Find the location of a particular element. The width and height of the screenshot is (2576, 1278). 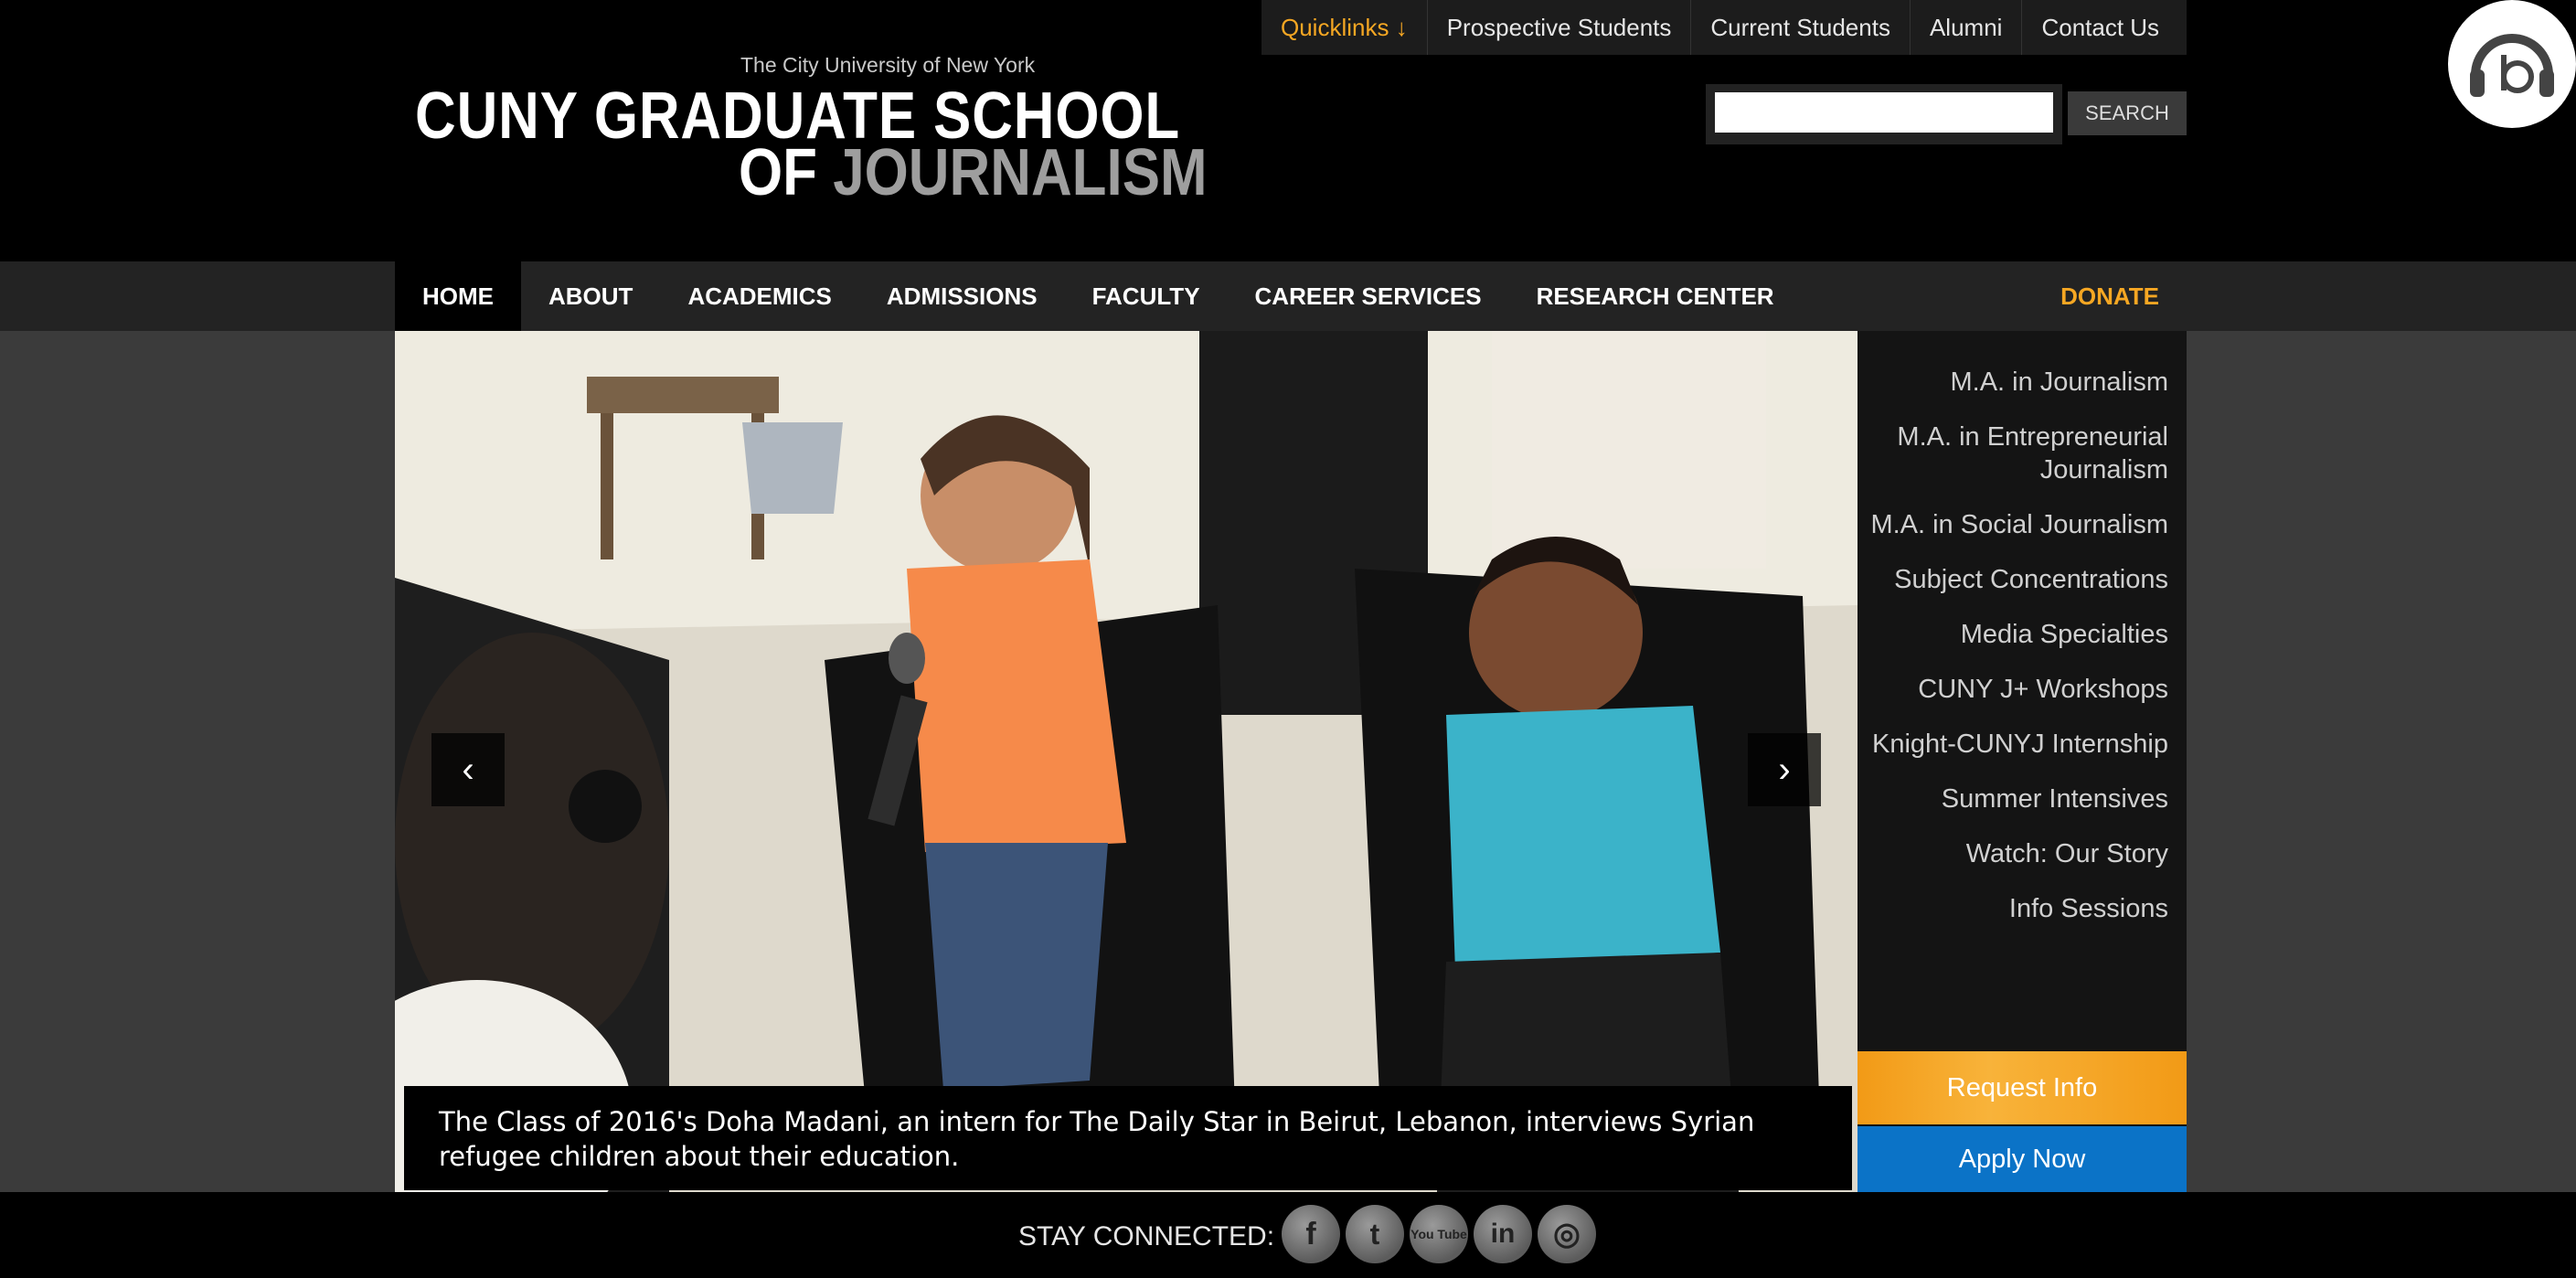

search-input is located at coordinates (1884, 113).